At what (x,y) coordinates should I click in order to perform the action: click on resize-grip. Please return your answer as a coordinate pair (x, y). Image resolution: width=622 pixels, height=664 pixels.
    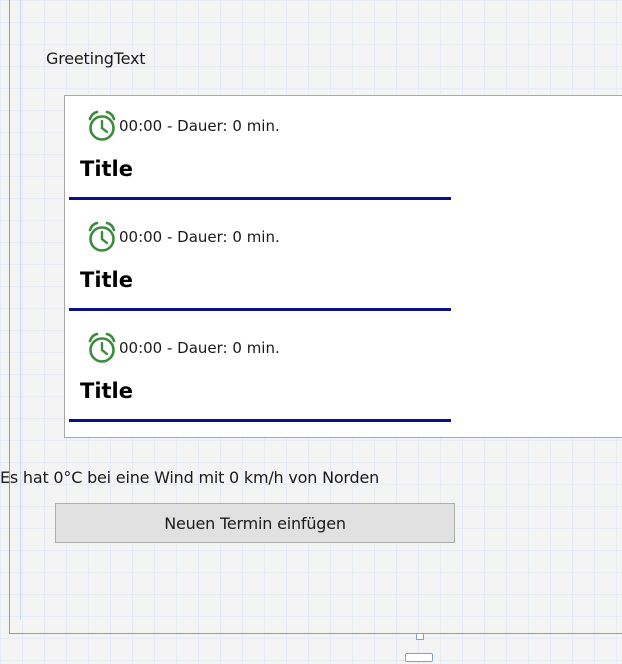
    Looking at the image, I should click on (420, 637).